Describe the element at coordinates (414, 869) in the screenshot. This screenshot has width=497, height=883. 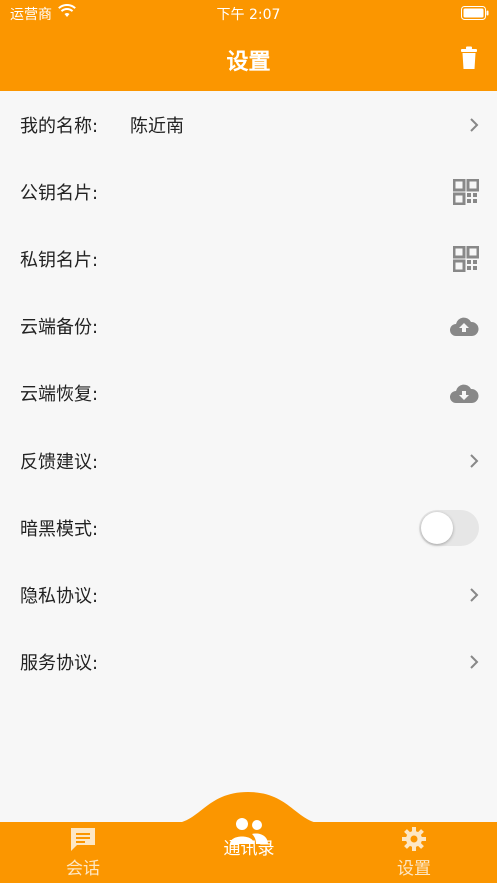
I see `tab-label: 设置` at that location.